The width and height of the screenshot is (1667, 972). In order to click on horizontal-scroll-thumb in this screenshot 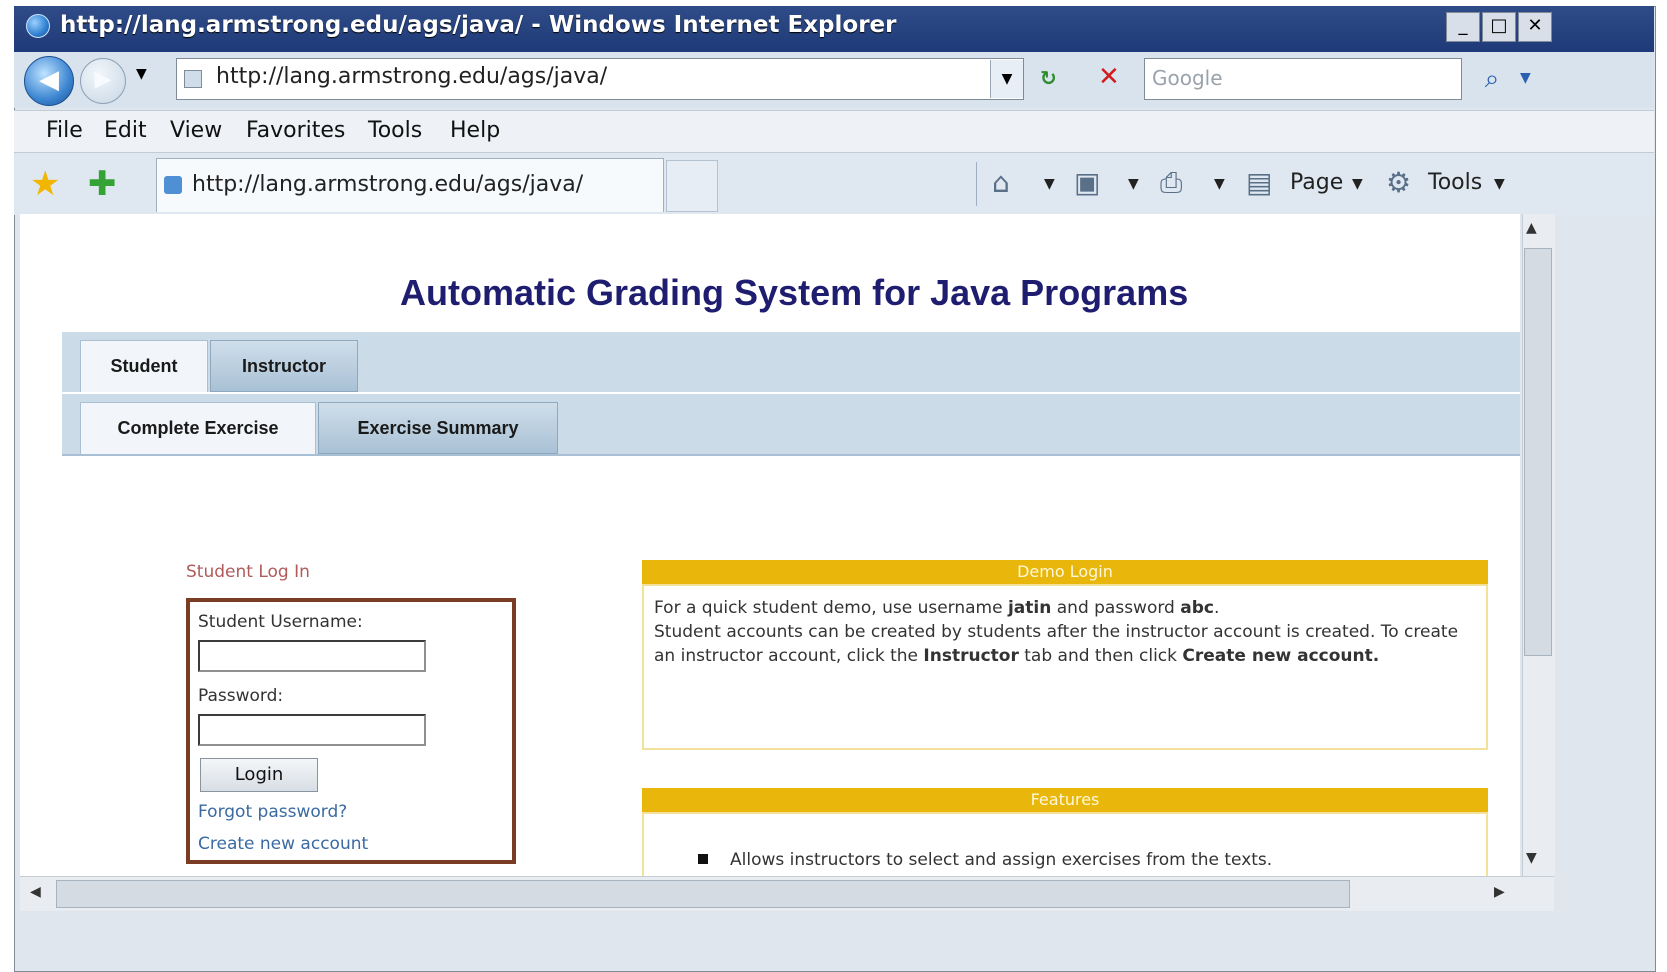, I will do `click(703, 894)`.